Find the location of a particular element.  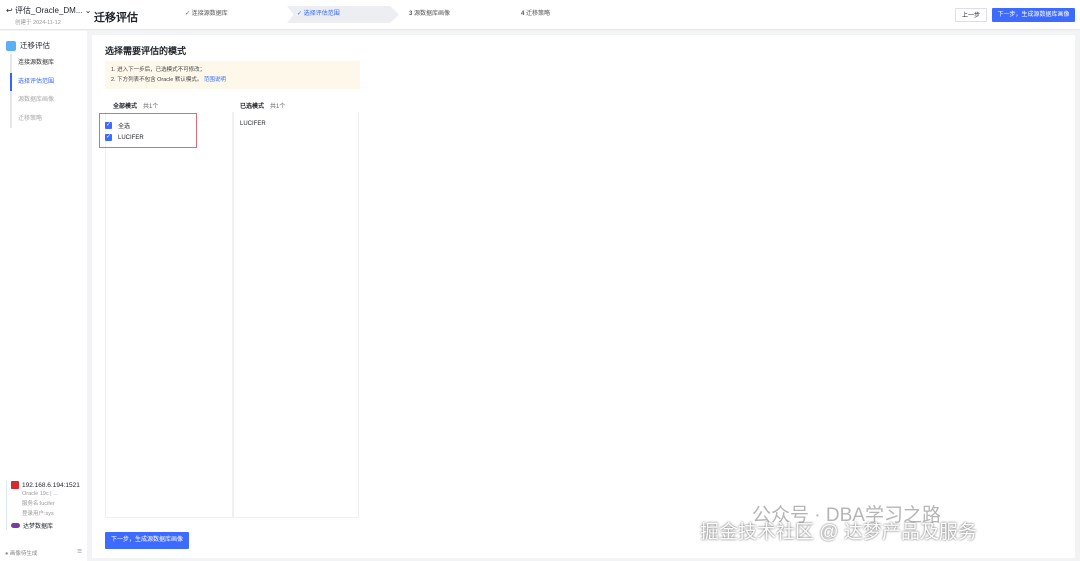

profile-status: 画像待生成 is located at coordinates (23, 554).